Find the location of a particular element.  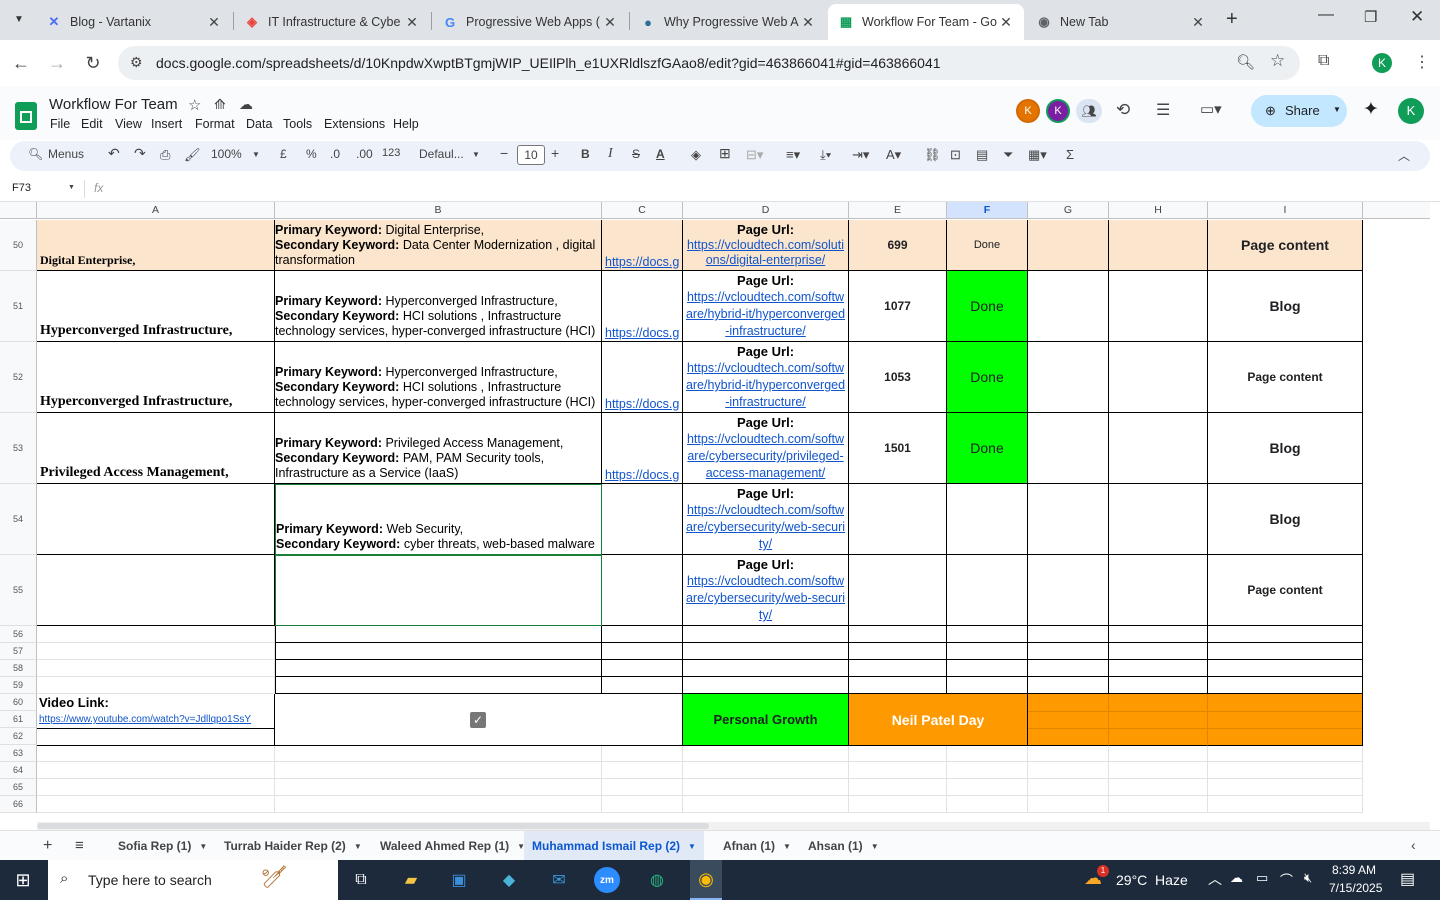

font-dropdown-icon: ▼ is located at coordinates (476, 154).